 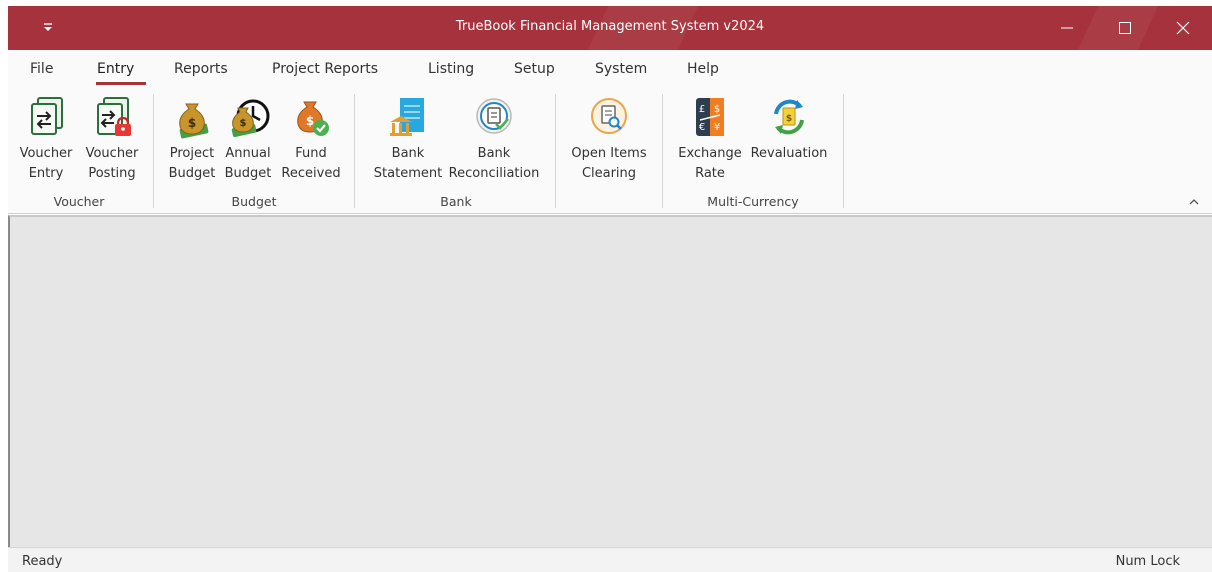 I want to click on project-budget-label-2: Budget, so click(x=192, y=173).